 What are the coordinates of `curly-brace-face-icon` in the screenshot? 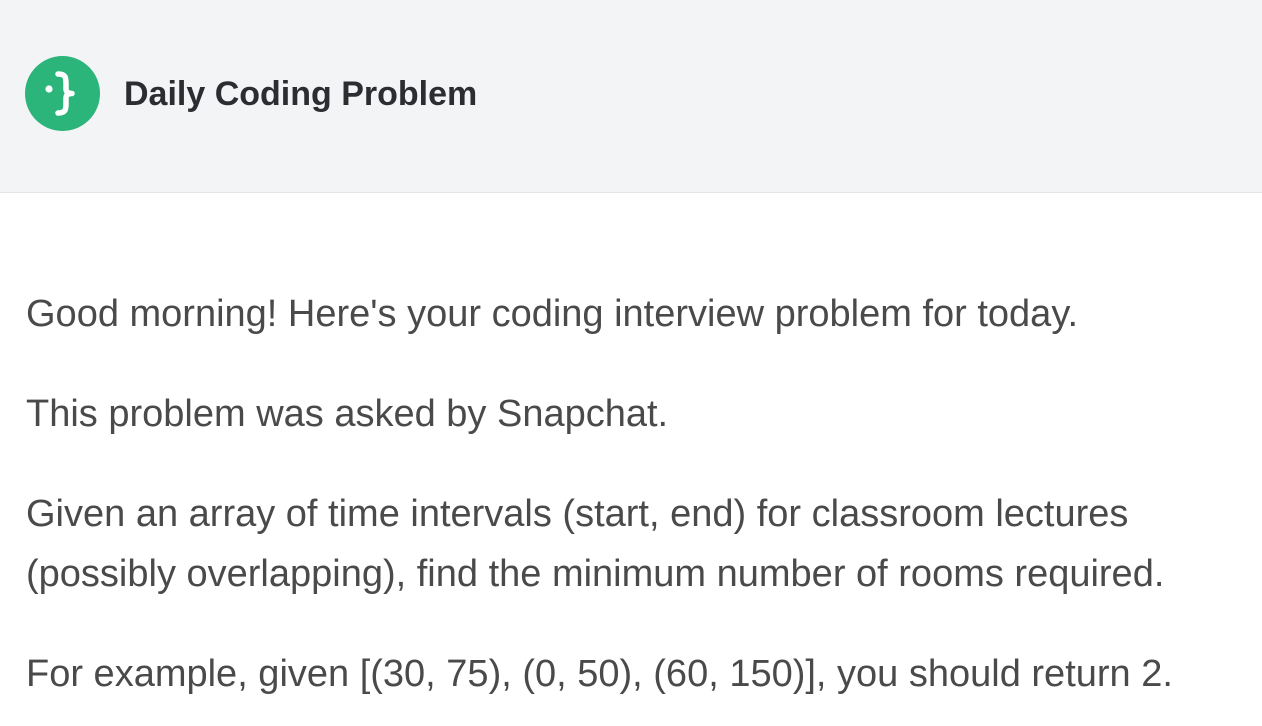 It's located at (62, 93).